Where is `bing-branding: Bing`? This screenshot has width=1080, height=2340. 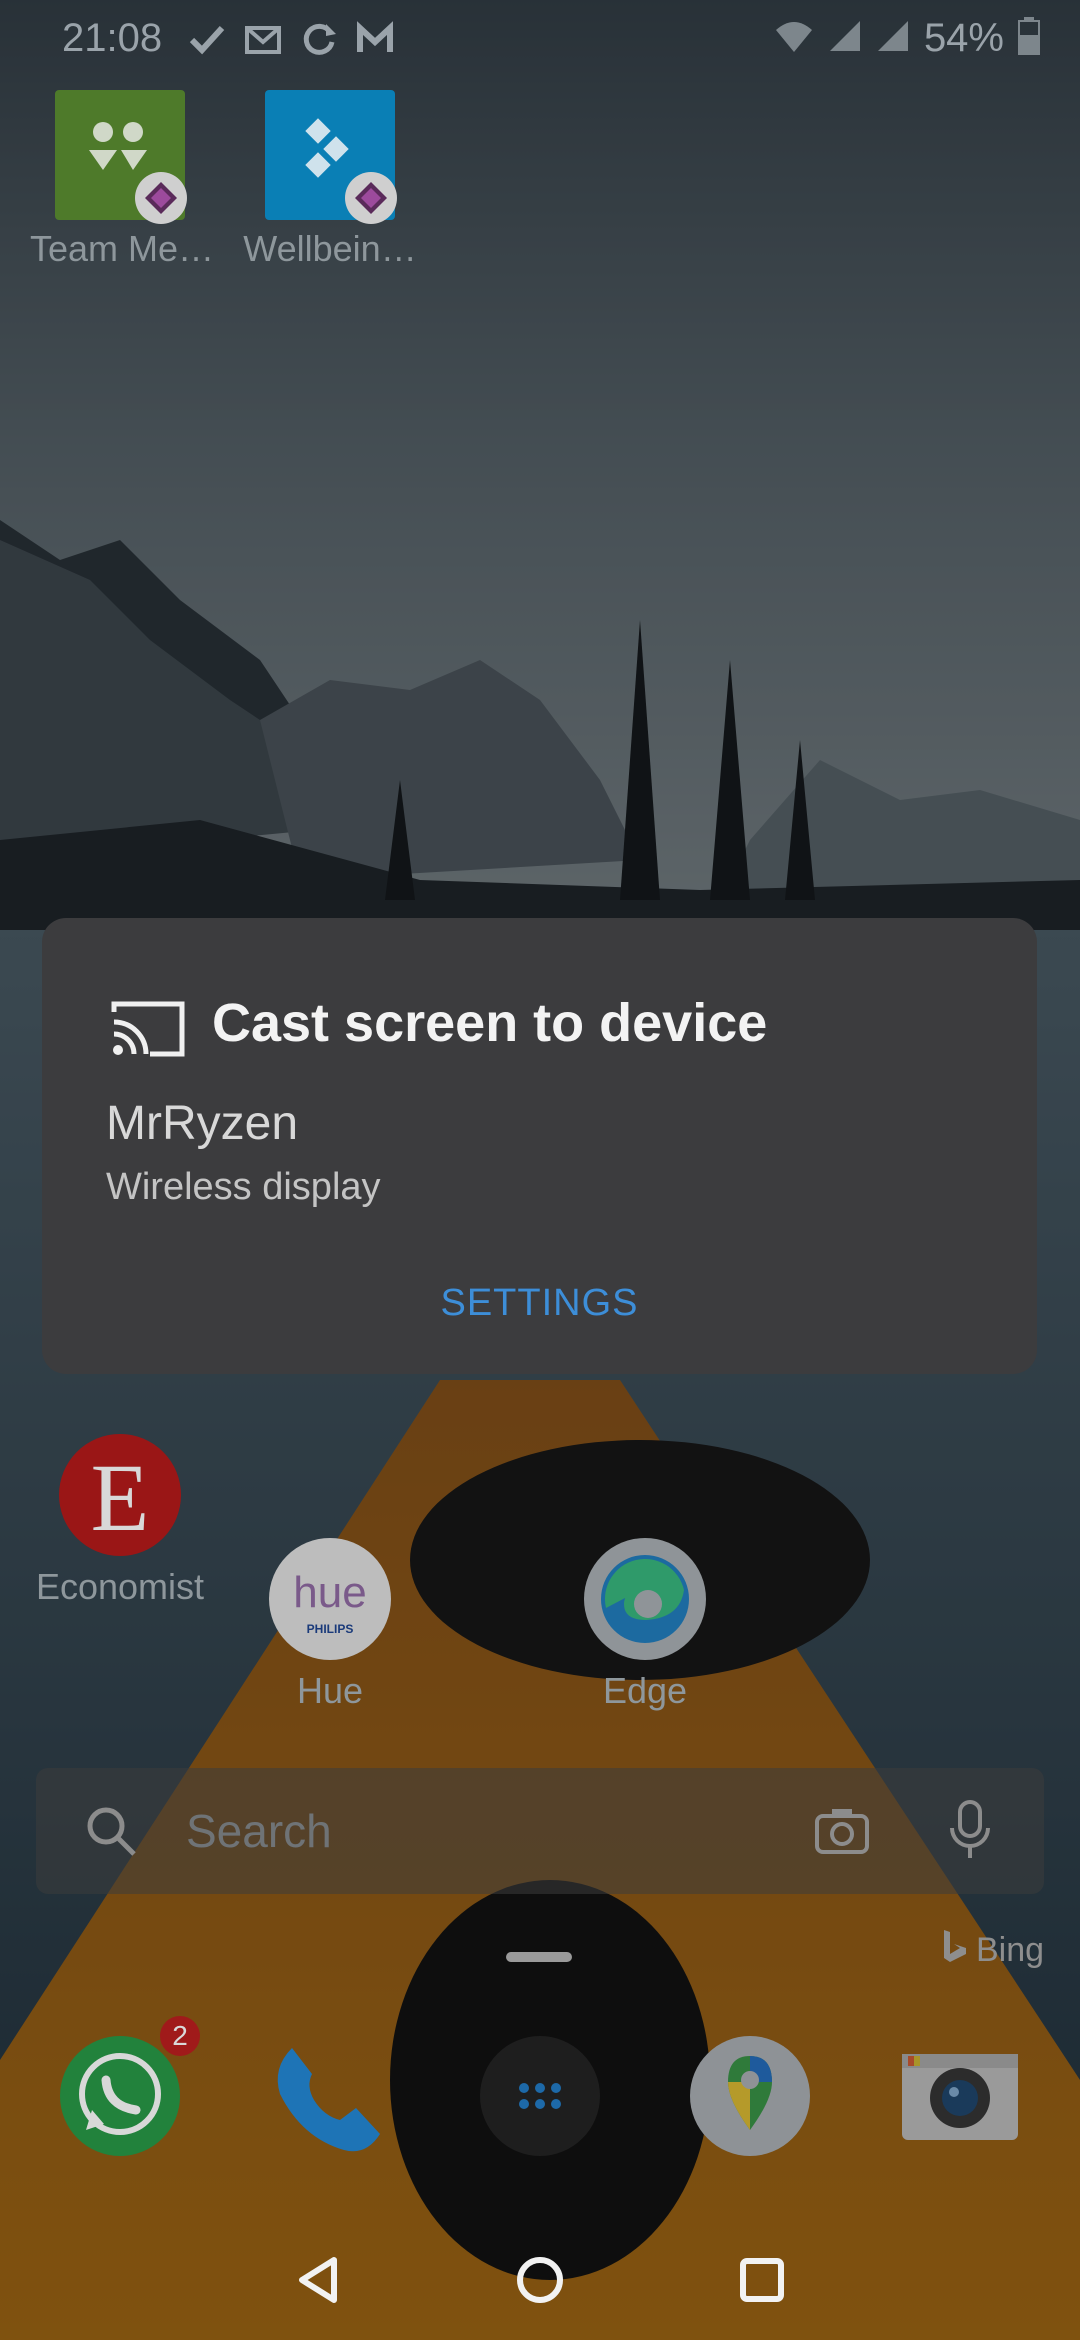
bing-branding: Bing is located at coordinates (992, 1950).